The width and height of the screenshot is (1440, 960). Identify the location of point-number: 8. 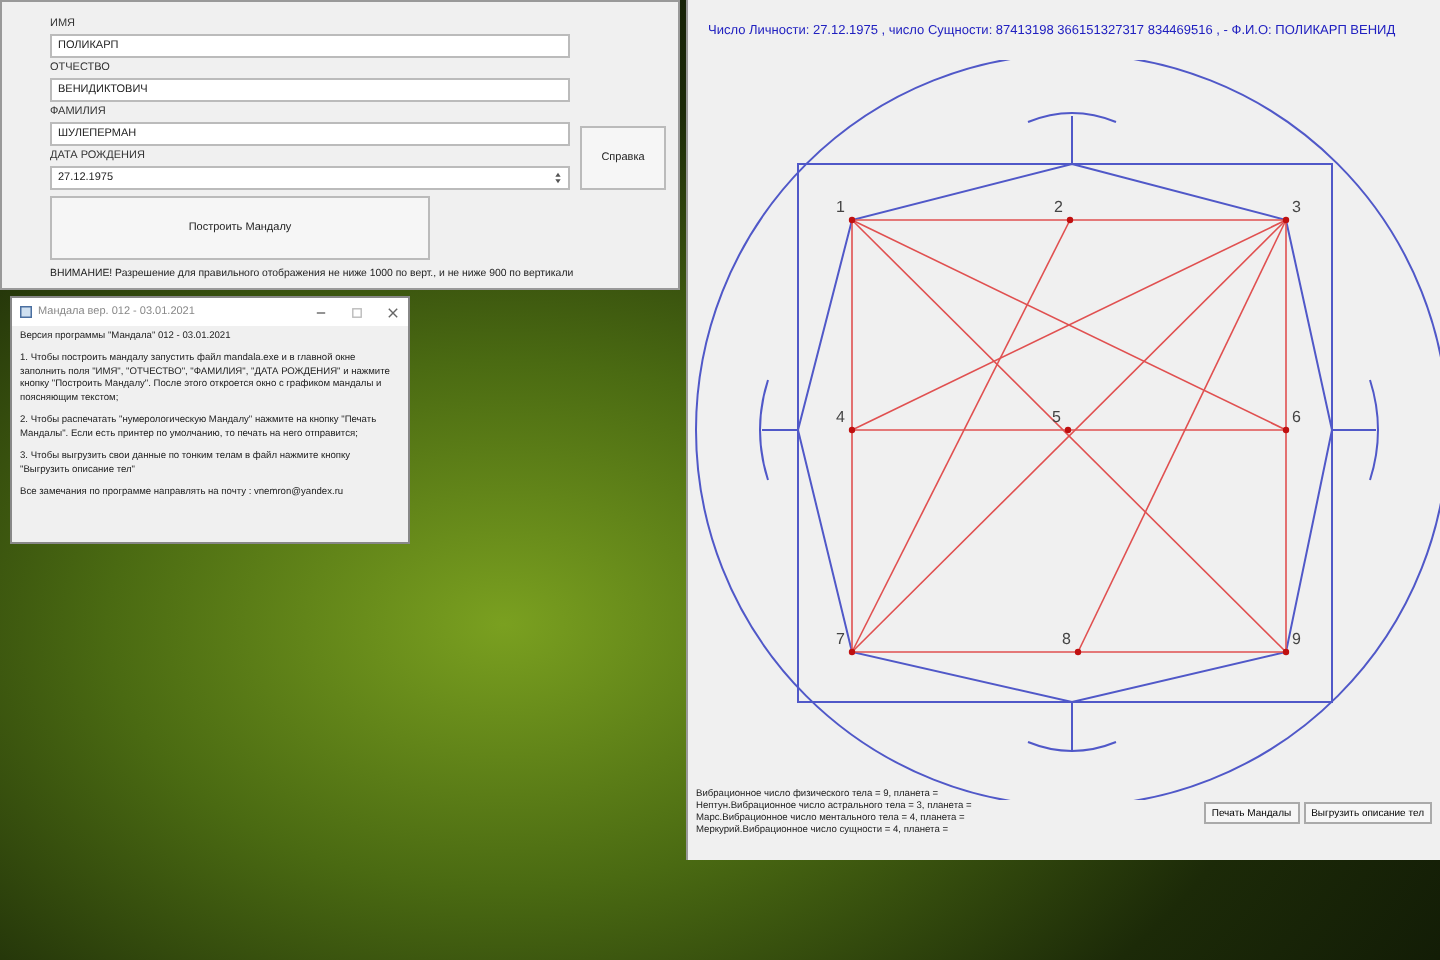
(1066, 639).